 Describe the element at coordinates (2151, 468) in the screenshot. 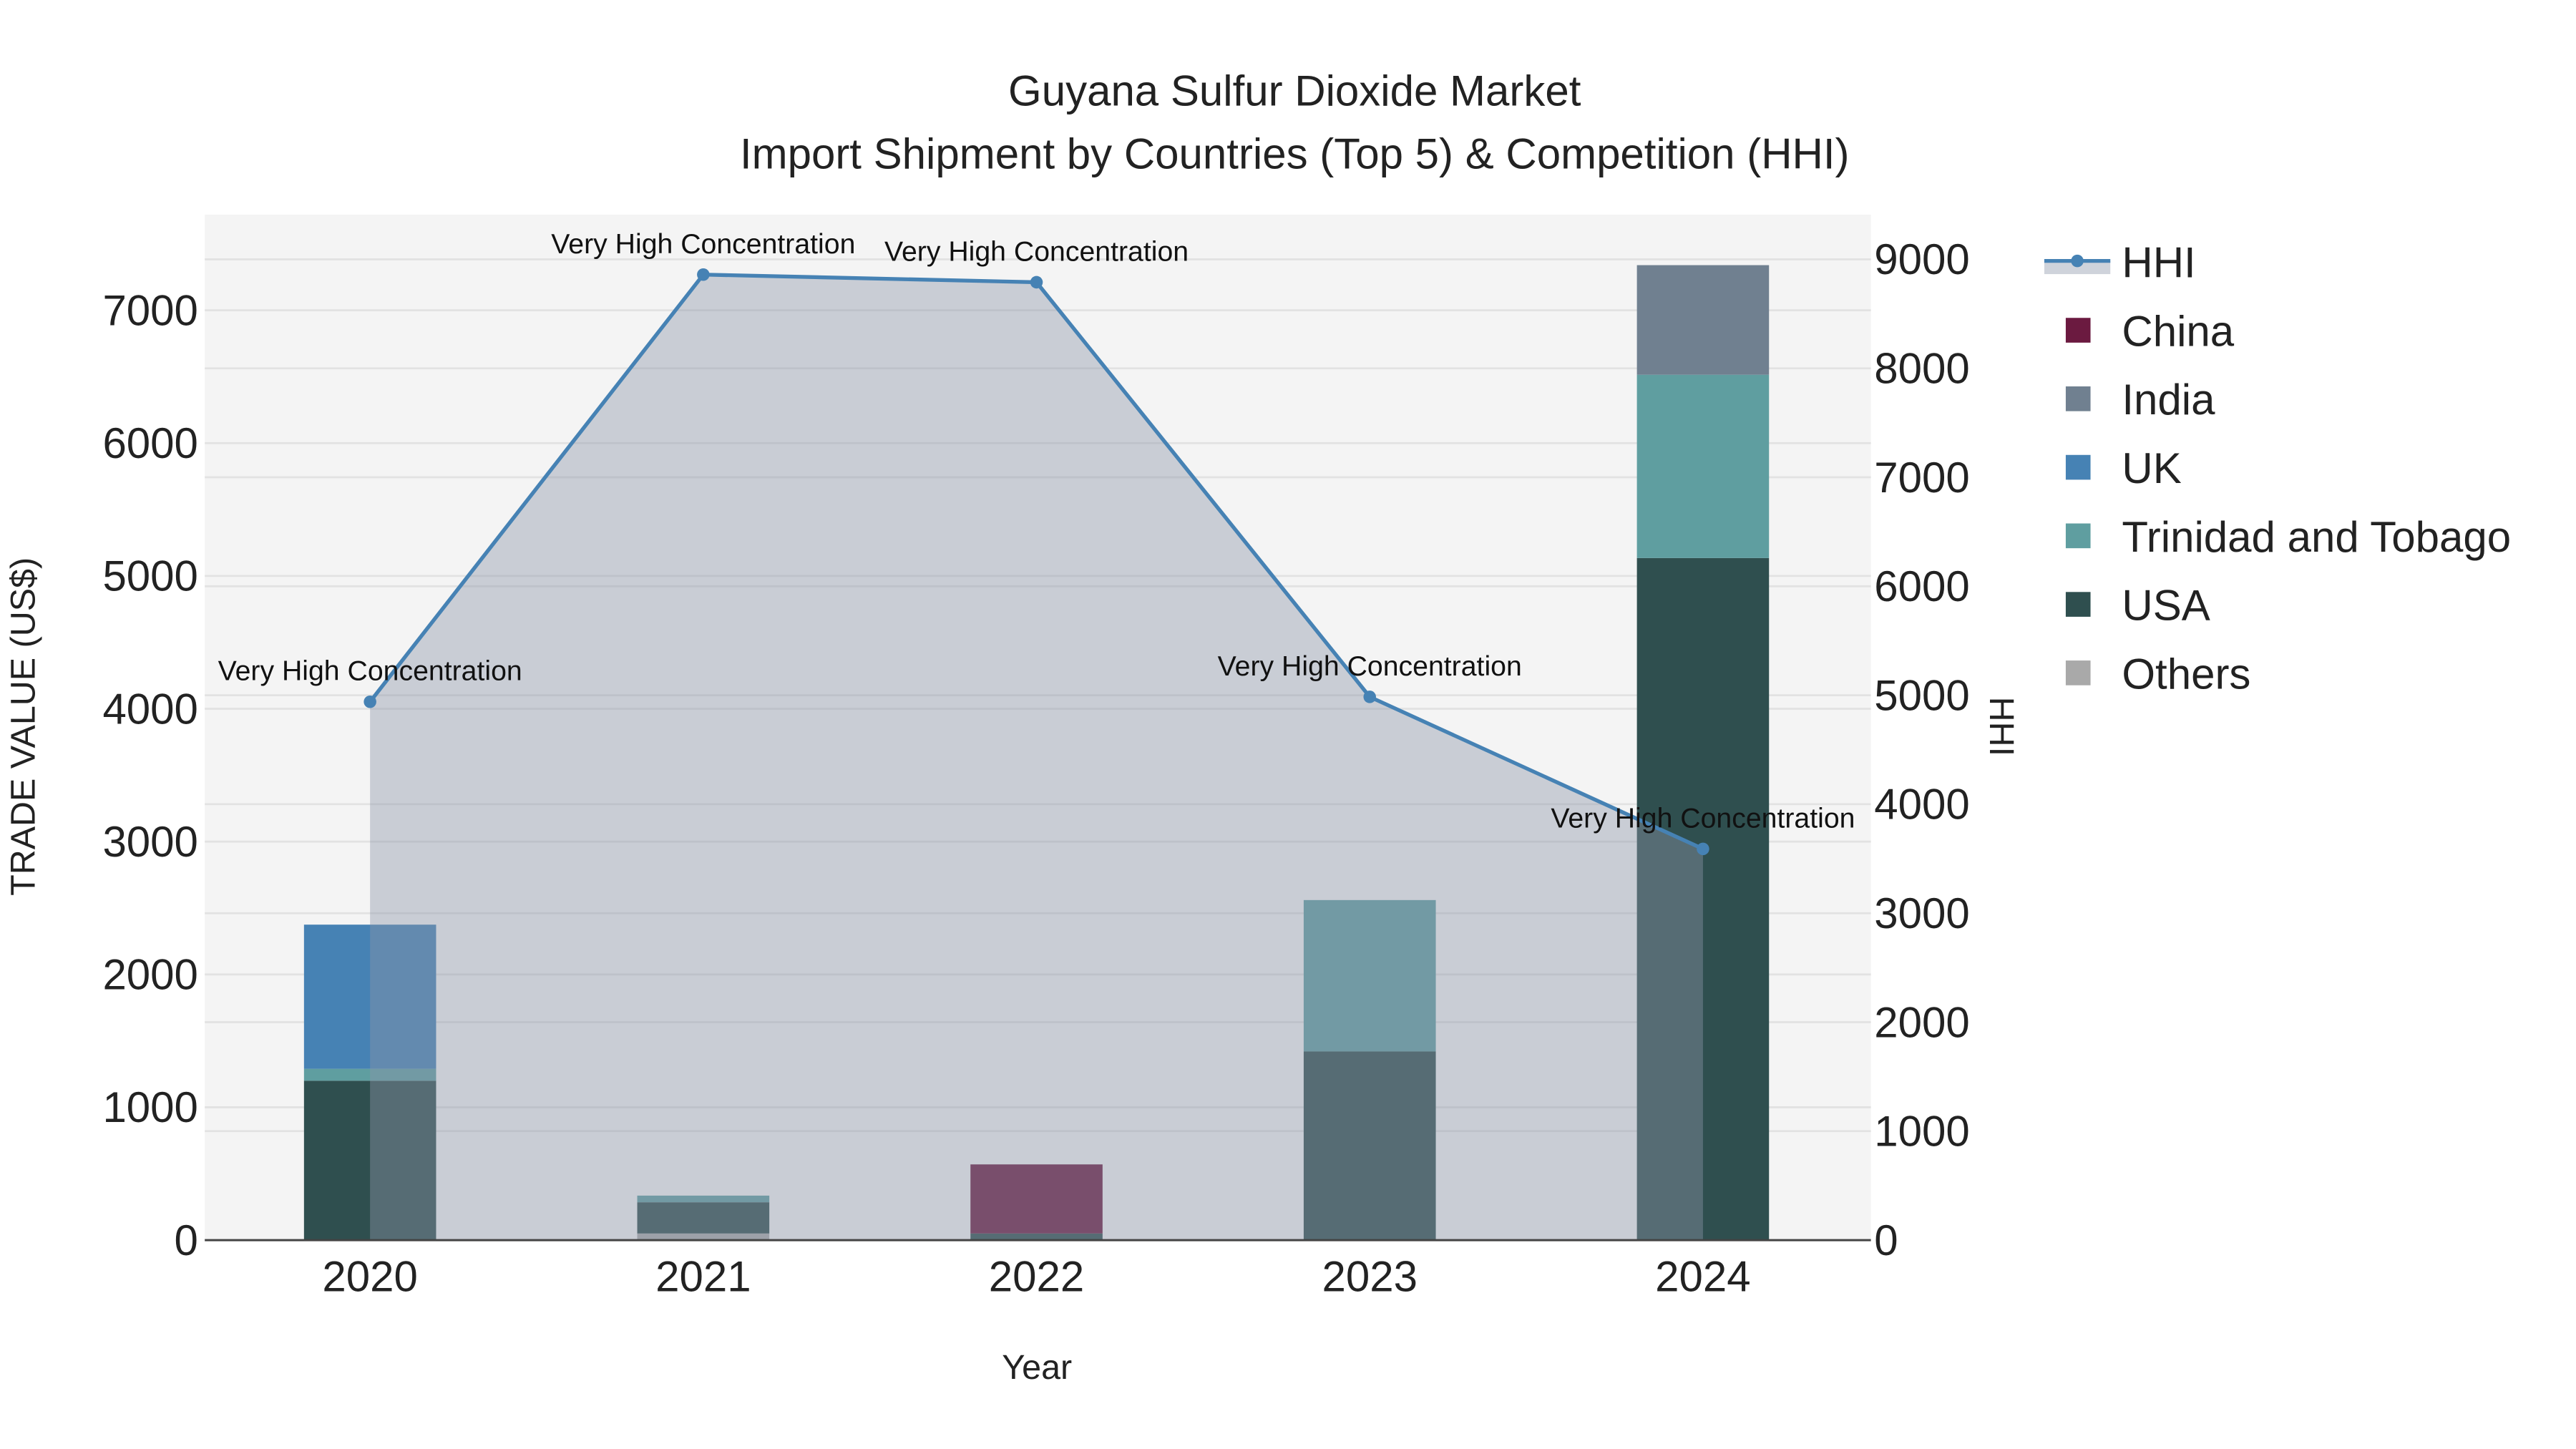

I see `legend-label: UK` at that location.